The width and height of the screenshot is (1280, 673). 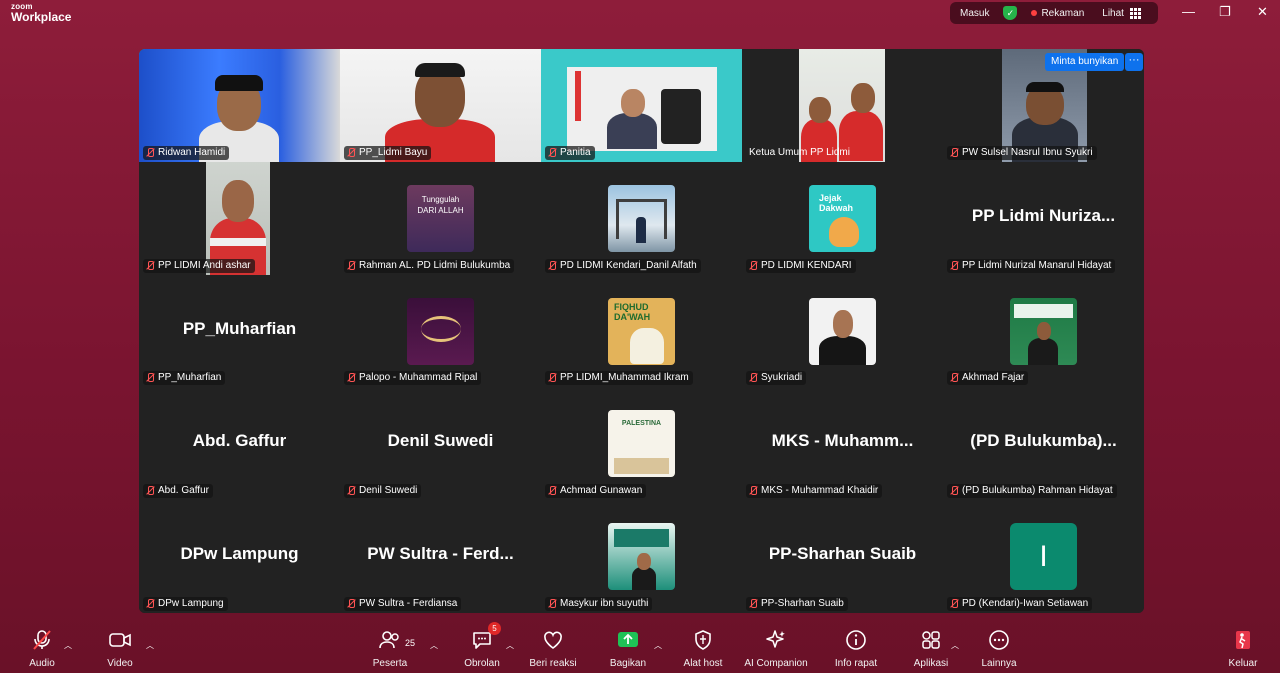 I want to click on chat-options-chevron-icon: ︿, so click(x=510, y=645).